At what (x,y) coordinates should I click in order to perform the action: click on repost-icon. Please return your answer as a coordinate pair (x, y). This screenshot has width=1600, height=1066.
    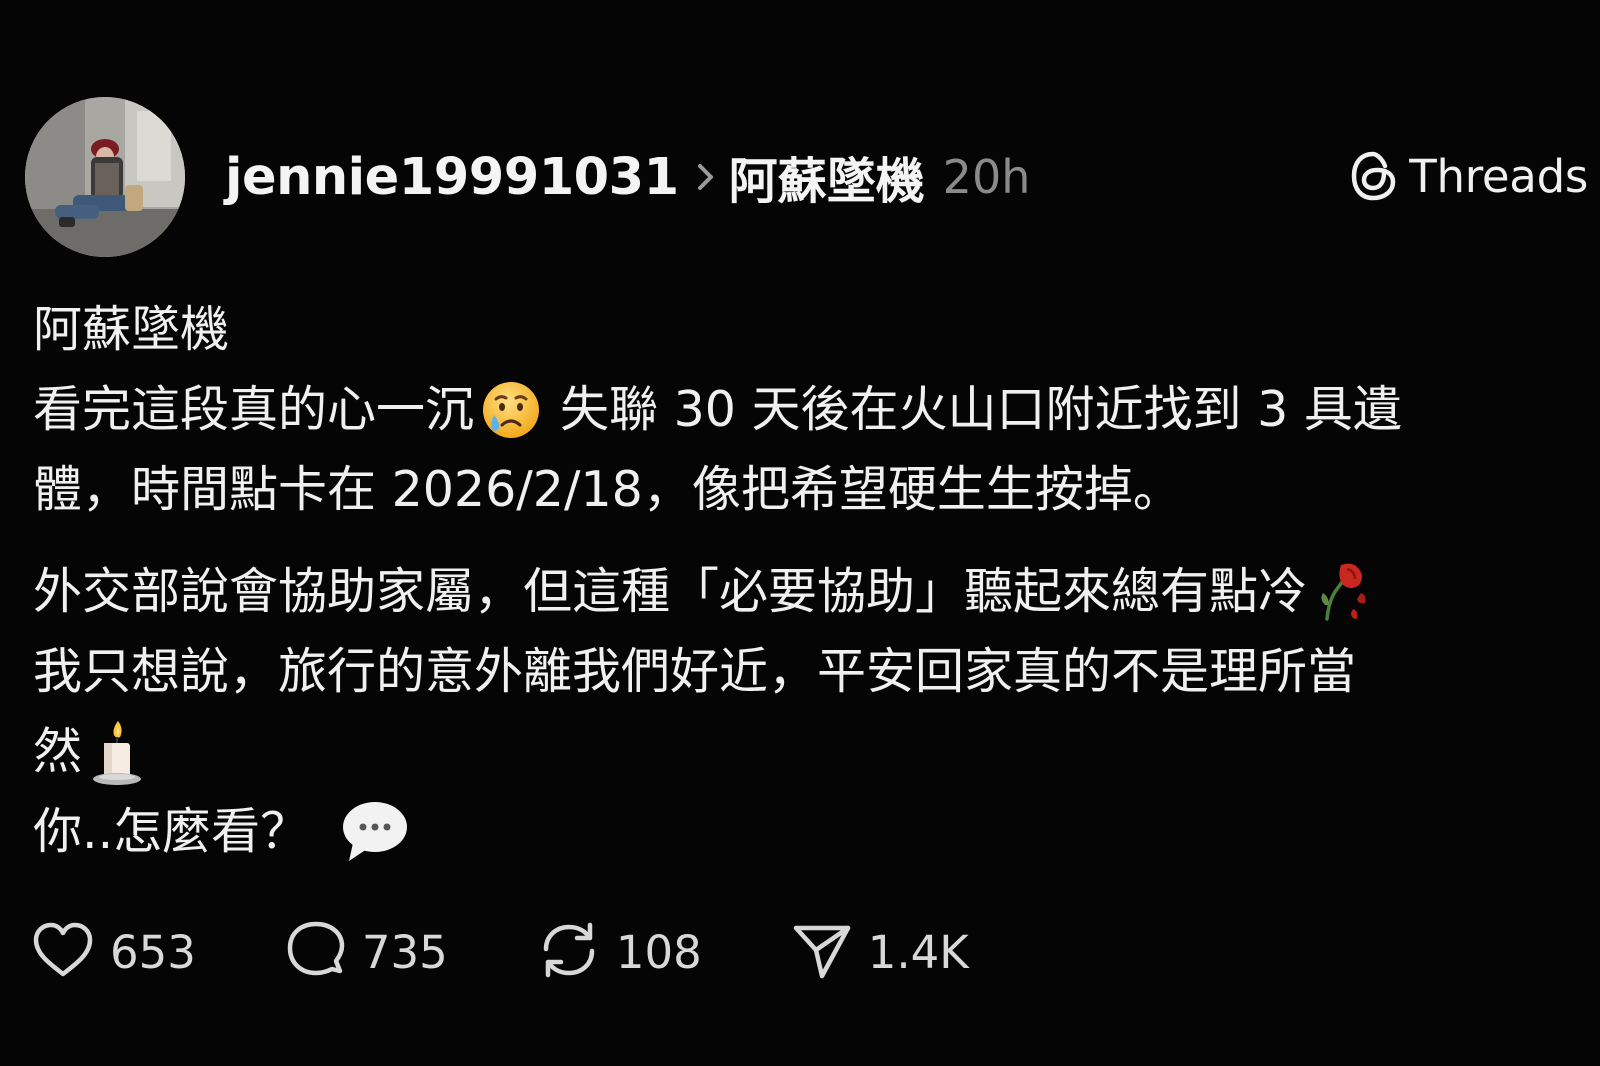
    Looking at the image, I should click on (569, 952).